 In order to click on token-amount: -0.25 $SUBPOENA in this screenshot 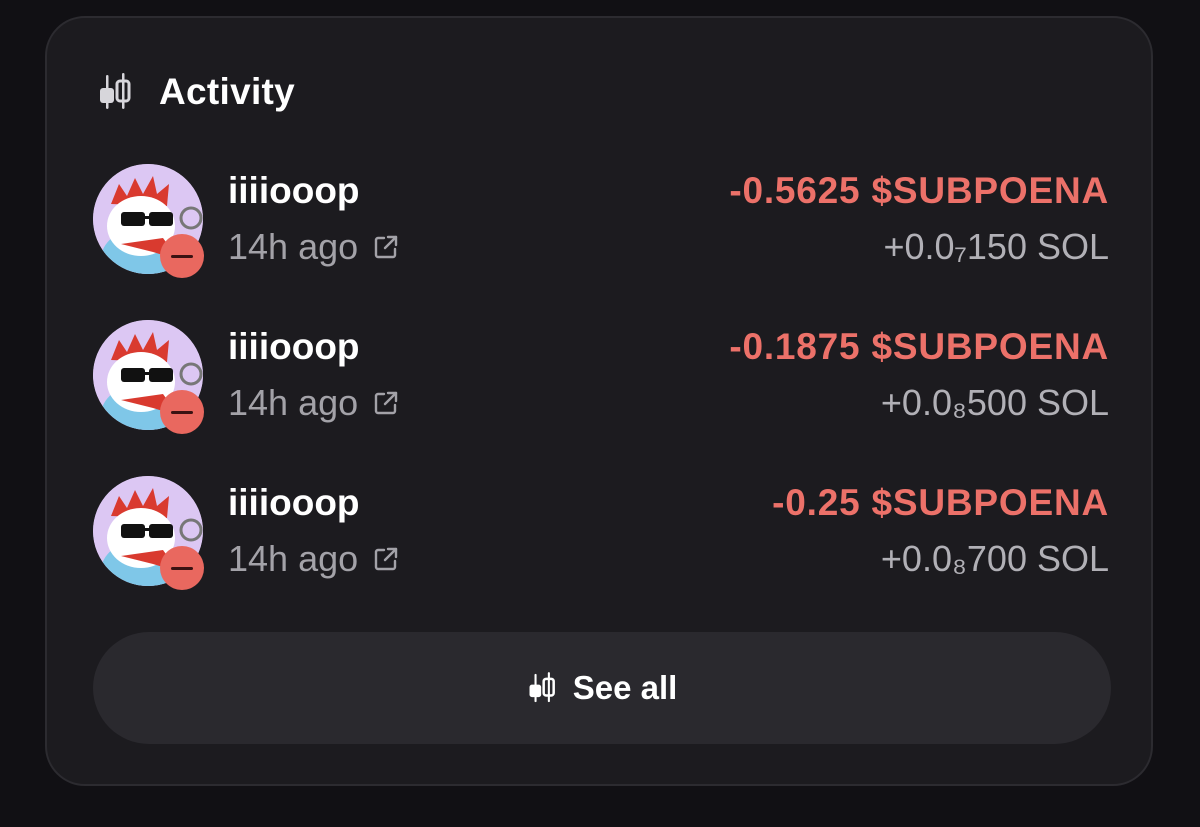, I will do `click(940, 502)`.